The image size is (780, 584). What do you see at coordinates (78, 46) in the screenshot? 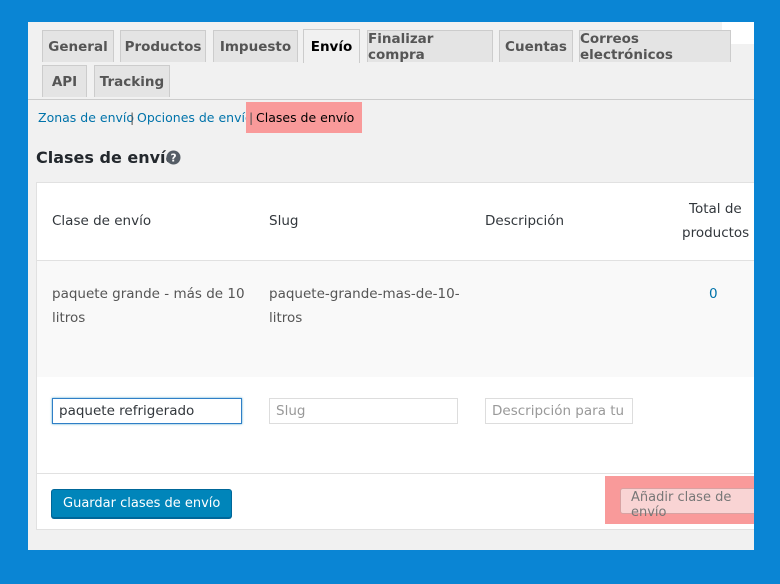
I see `tab-general: General` at bounding box center [78, 46].